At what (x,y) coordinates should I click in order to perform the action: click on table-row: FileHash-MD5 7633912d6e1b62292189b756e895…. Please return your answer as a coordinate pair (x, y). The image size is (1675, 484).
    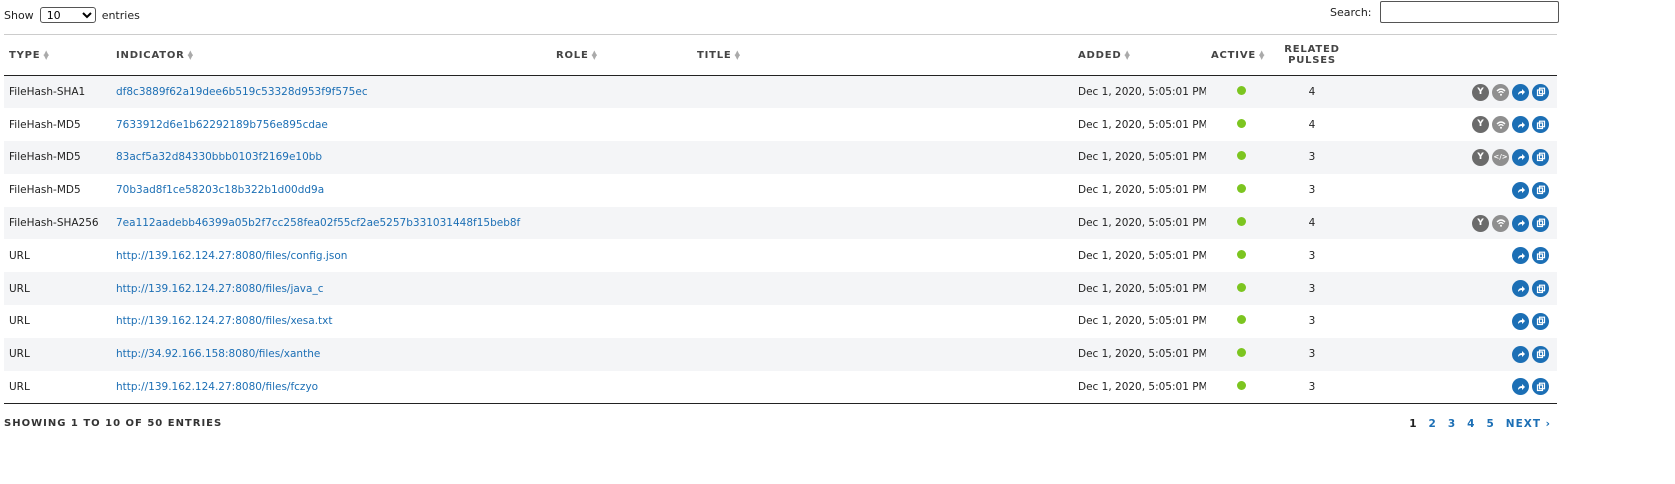
    Looking at the image, I should click on (780, 124).